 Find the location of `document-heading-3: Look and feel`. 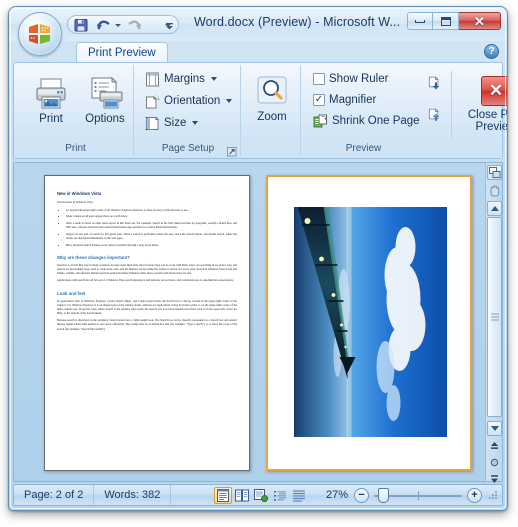

document-heading-3: Look and feel is located at coordinates (71, 293).